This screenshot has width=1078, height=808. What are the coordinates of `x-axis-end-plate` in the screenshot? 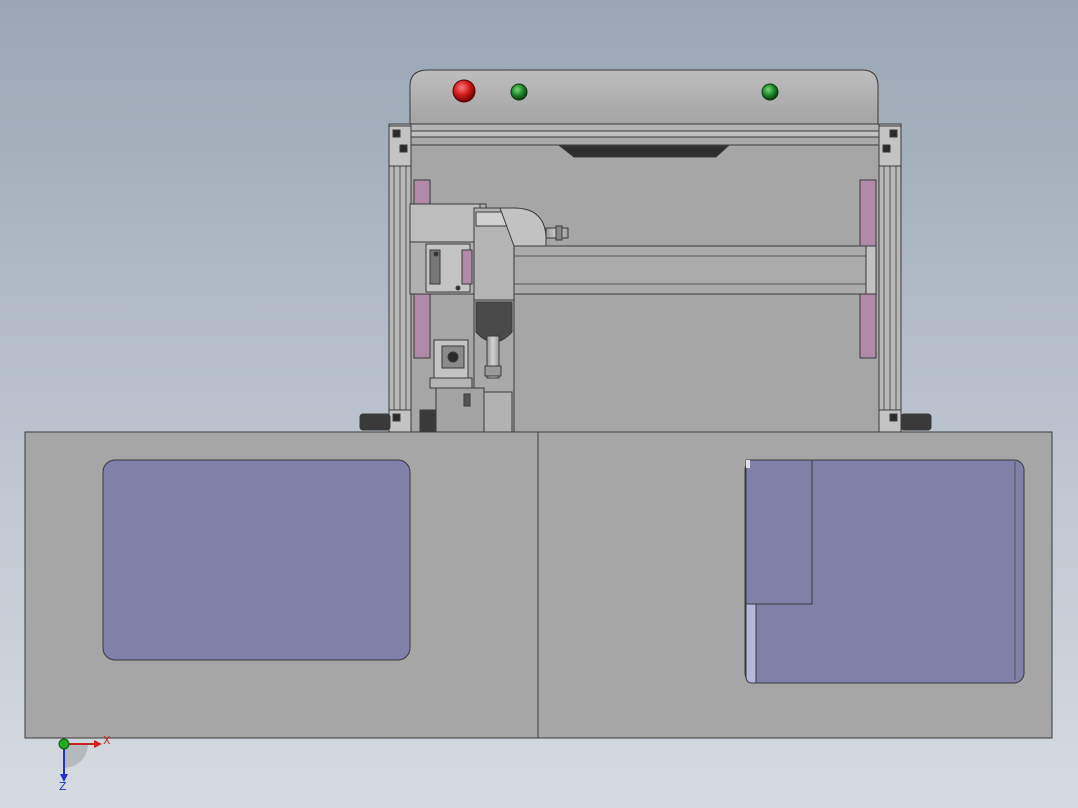 It's located at (871, 270).